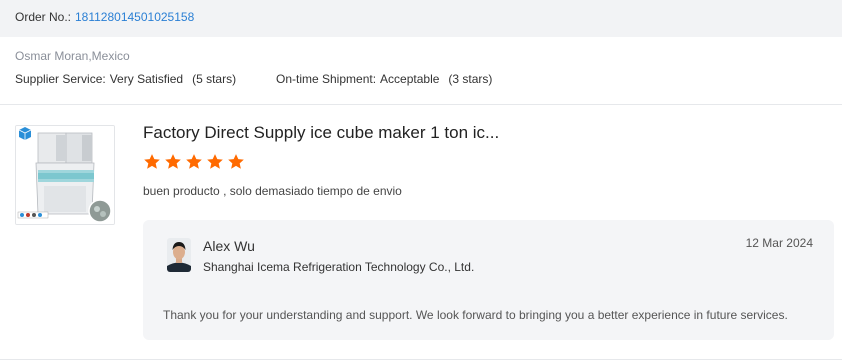 The width and height of the screenshot is (842, 364). What do you see at coordinates (410, 79) in the screenshot?
I see `rating-value: Acceptable` at bounding box center [410, 79].